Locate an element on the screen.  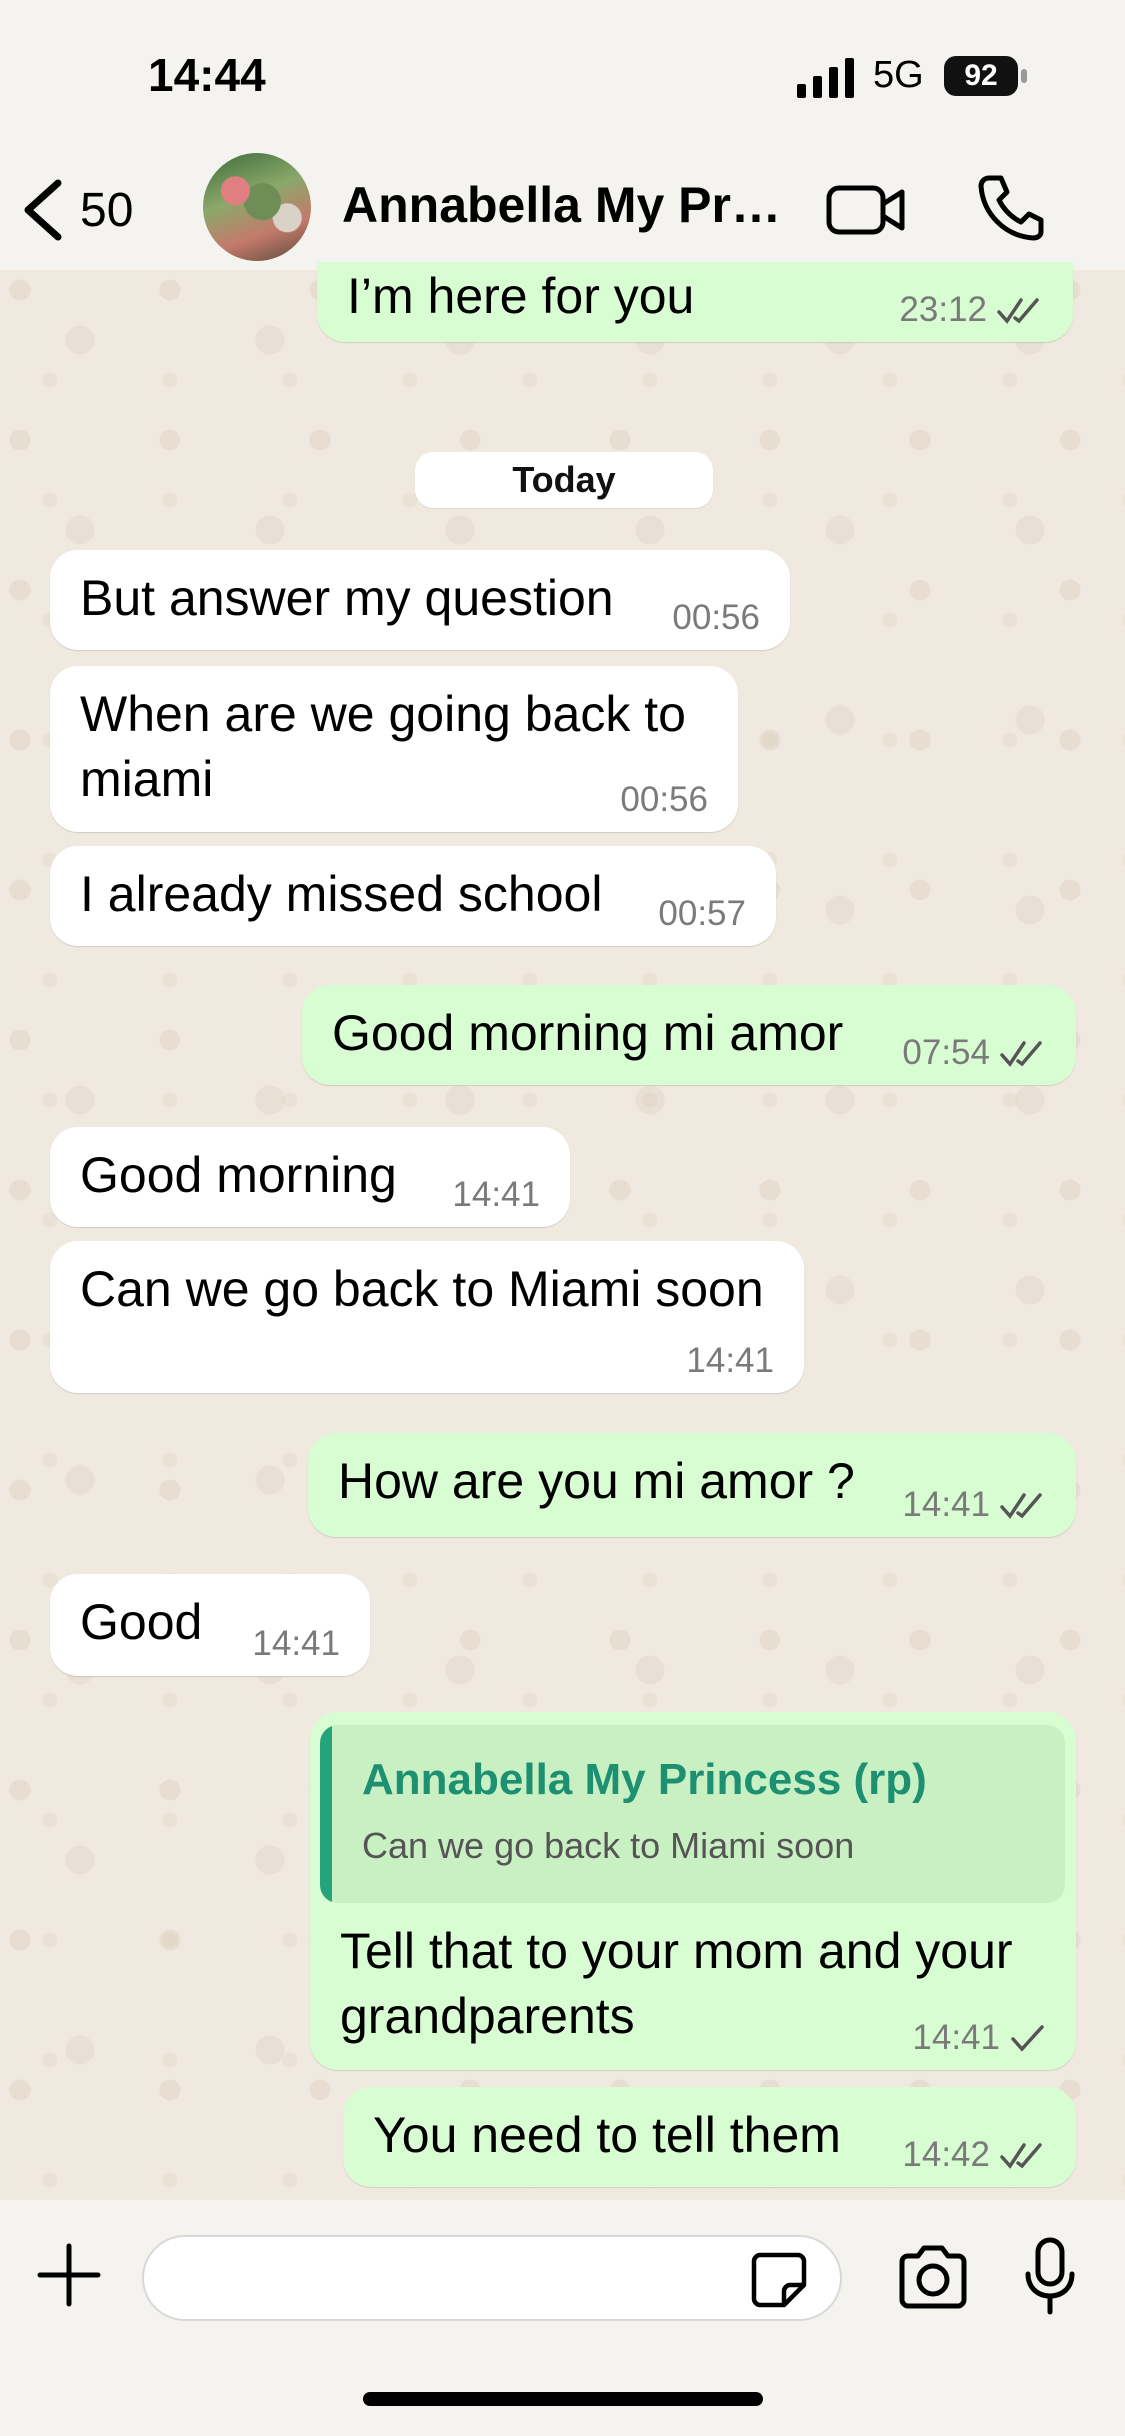
check-icon is located at coordinates (1027, 2038).